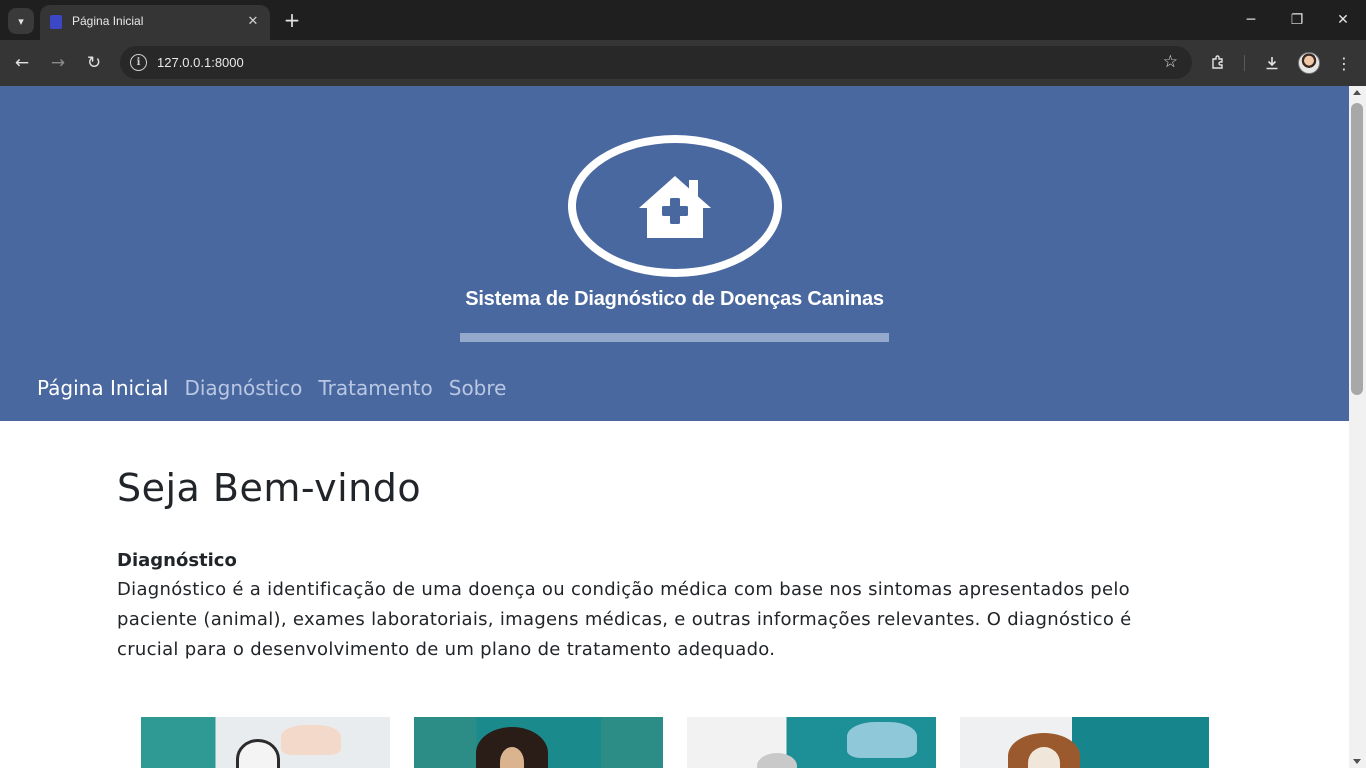  I want to click on more-menu-icon: ⋮, so click(1344, 63).